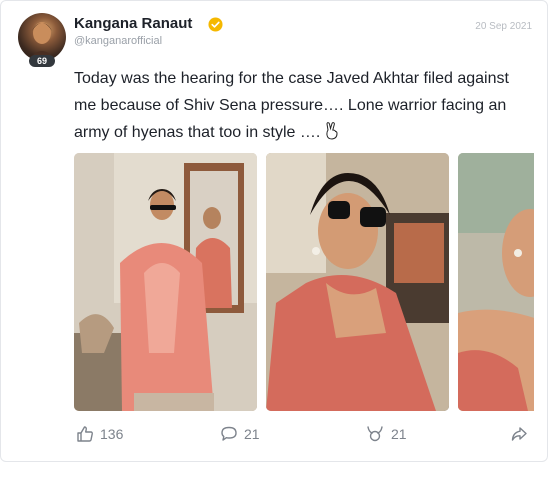 The height and width of the screenshot is (481, 550). I want to click on author-avatar, so click(42, 37).